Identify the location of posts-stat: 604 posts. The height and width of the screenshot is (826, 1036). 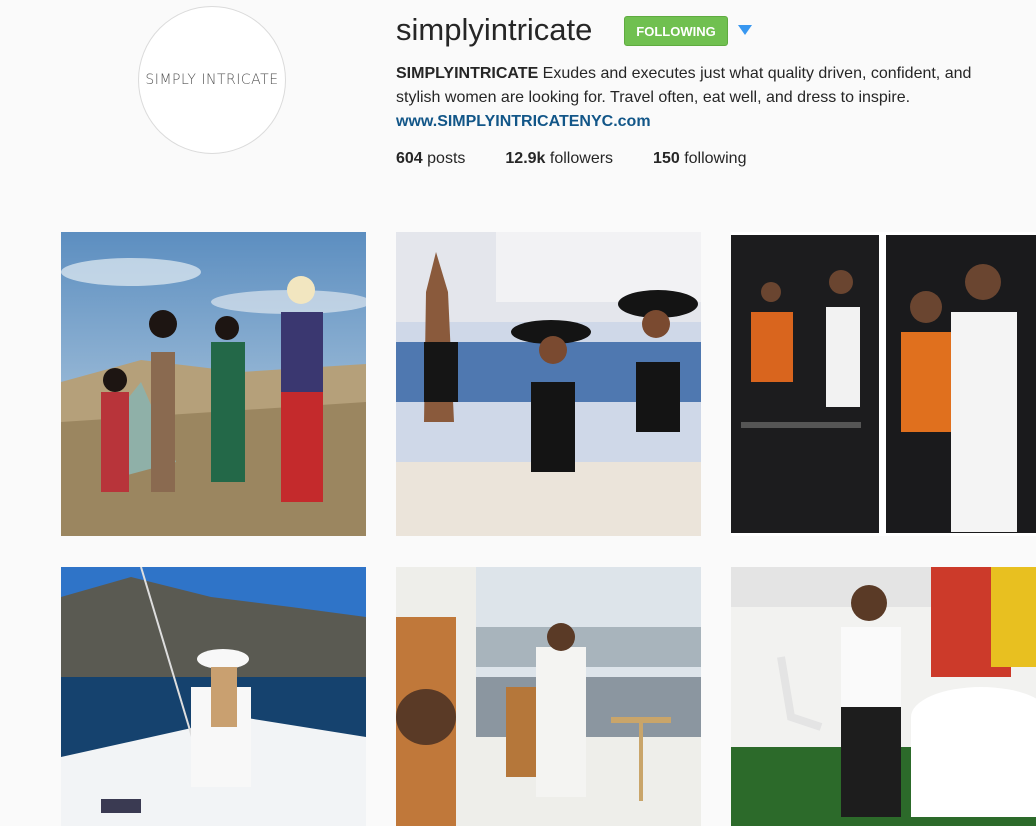
(430, 159).